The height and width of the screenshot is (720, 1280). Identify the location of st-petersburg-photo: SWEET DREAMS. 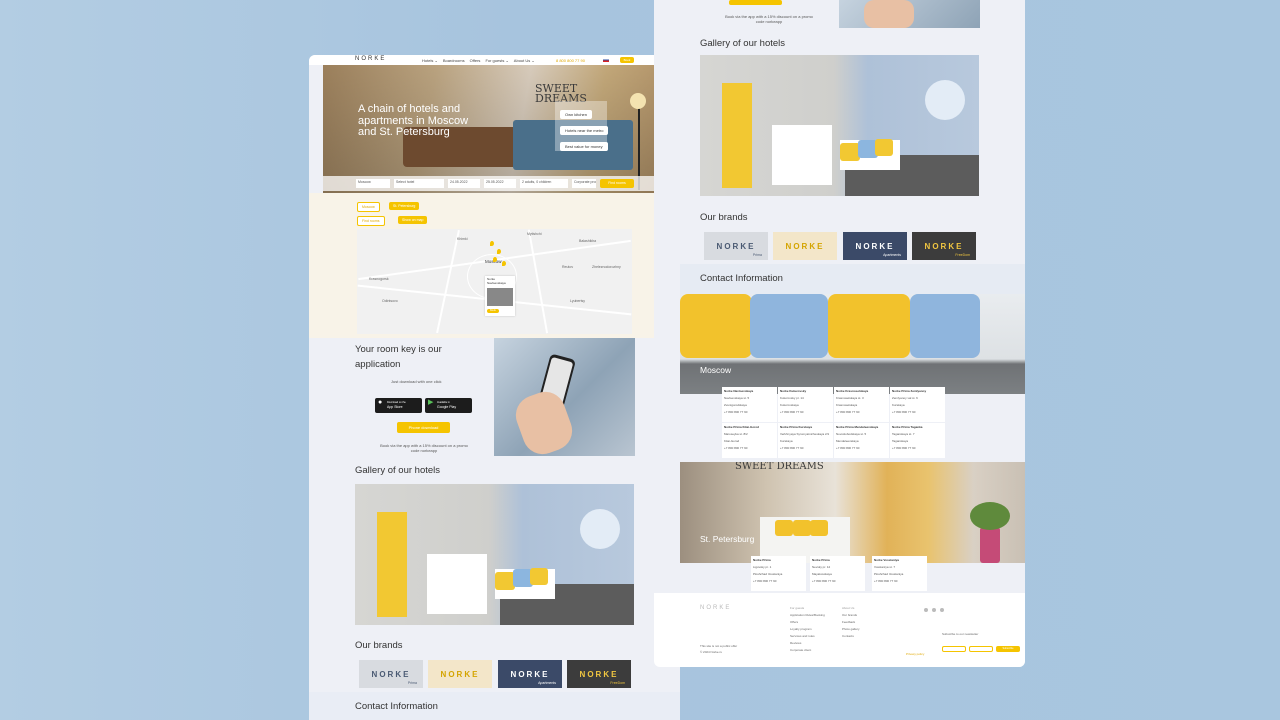
(852, 512).